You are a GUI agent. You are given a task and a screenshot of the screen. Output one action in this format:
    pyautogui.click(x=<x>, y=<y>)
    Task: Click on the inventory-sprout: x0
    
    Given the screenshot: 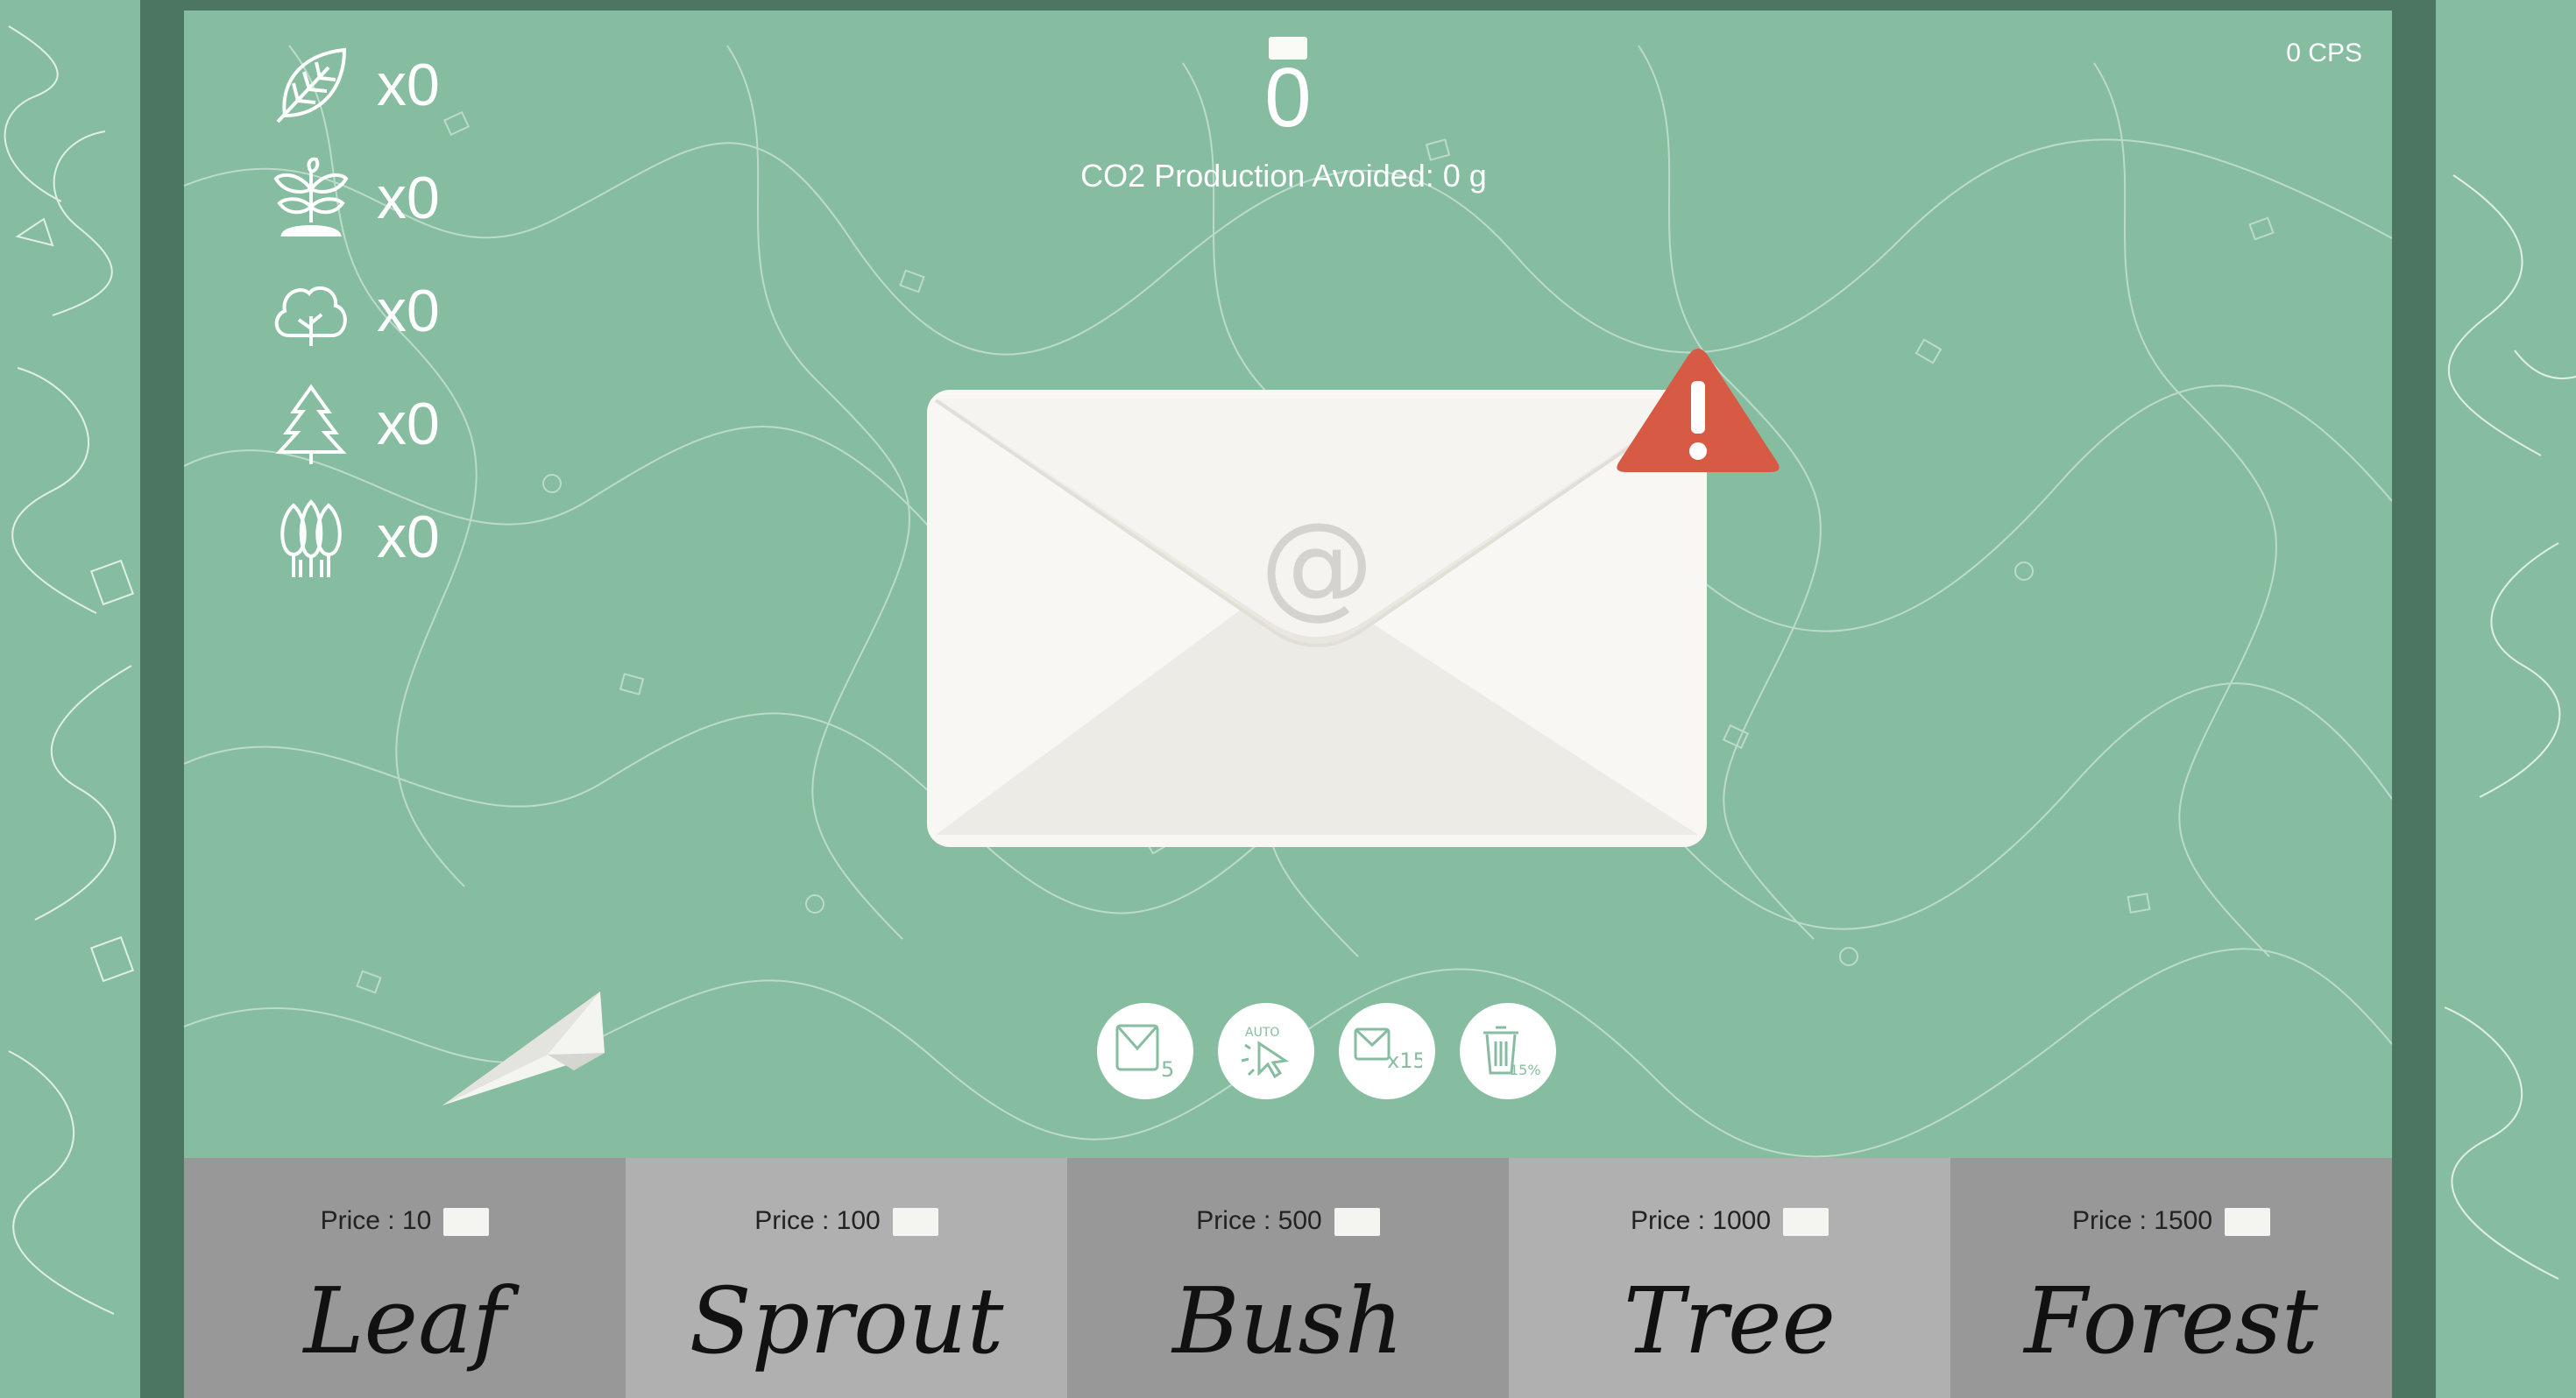 What is the action you would take?
    pyautogui.click(x=403, y=197)
    